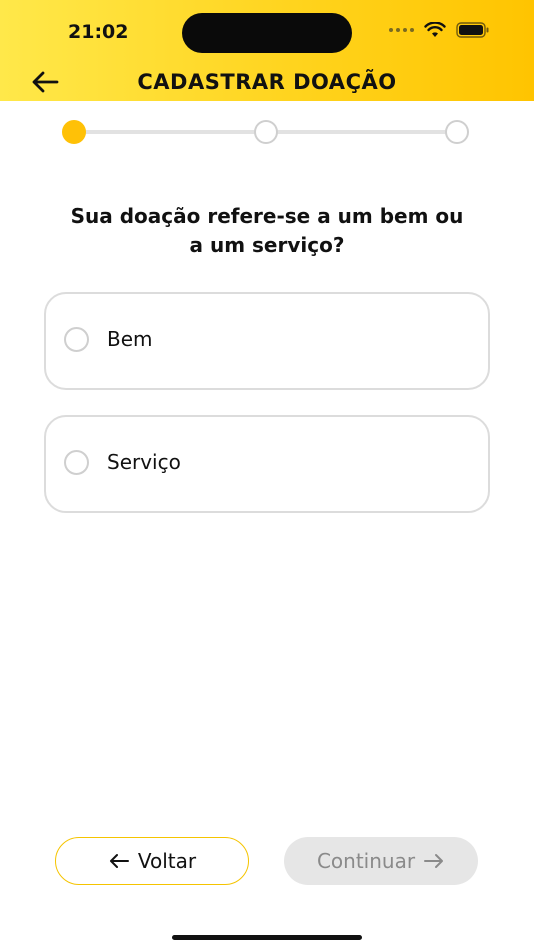 This screenshot has width=534, height=950. What do you see at coordinates (74, 132) in the screenshot?
I see `step-1-indicator` at bounding box center [74, 132].